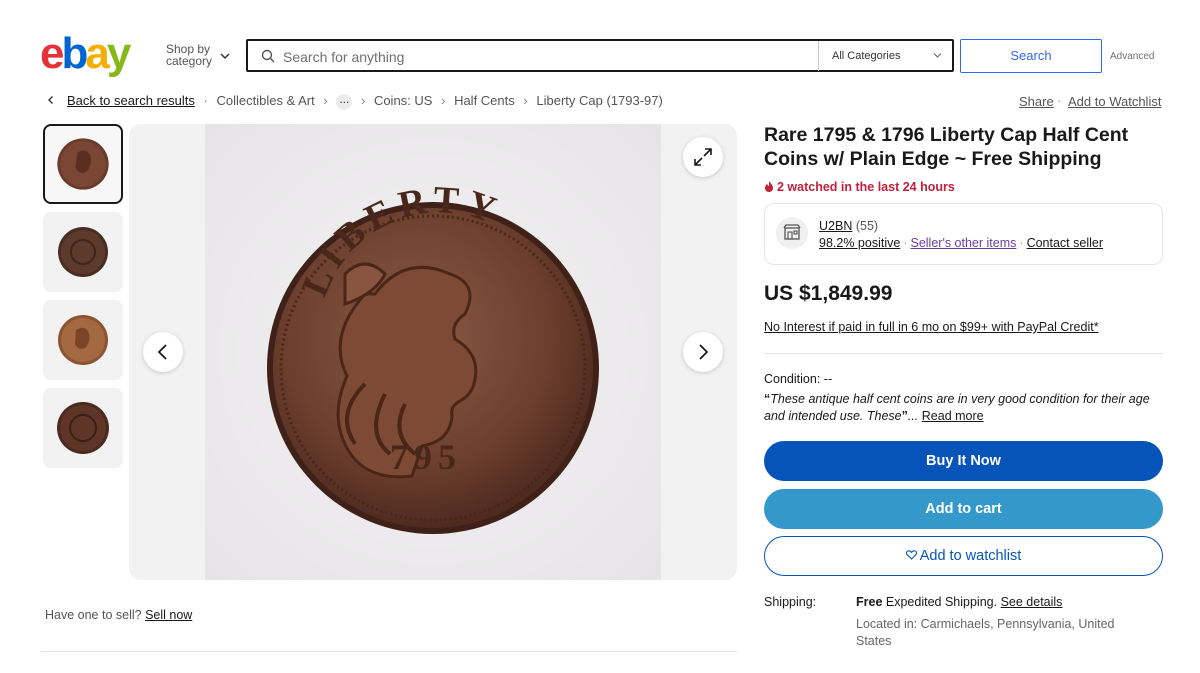 This screenshot has height=673, width=1200. I want to click on seller-info: U2BN (55), so click(848, 226).